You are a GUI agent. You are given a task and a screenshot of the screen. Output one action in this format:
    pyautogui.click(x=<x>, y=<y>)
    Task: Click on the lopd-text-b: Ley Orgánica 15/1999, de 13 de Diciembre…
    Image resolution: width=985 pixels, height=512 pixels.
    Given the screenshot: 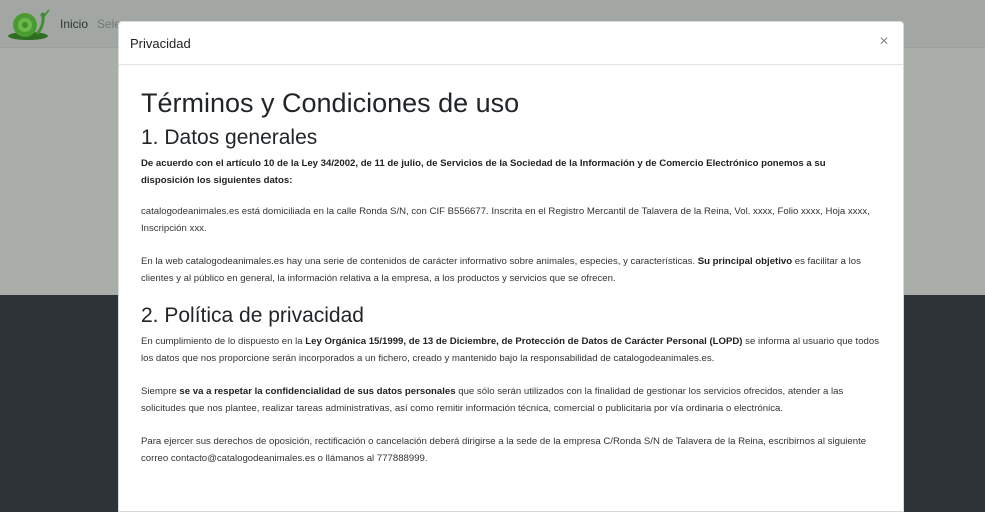 What is the action you would take?
    pyautogui.click(x=524, y=341)
    